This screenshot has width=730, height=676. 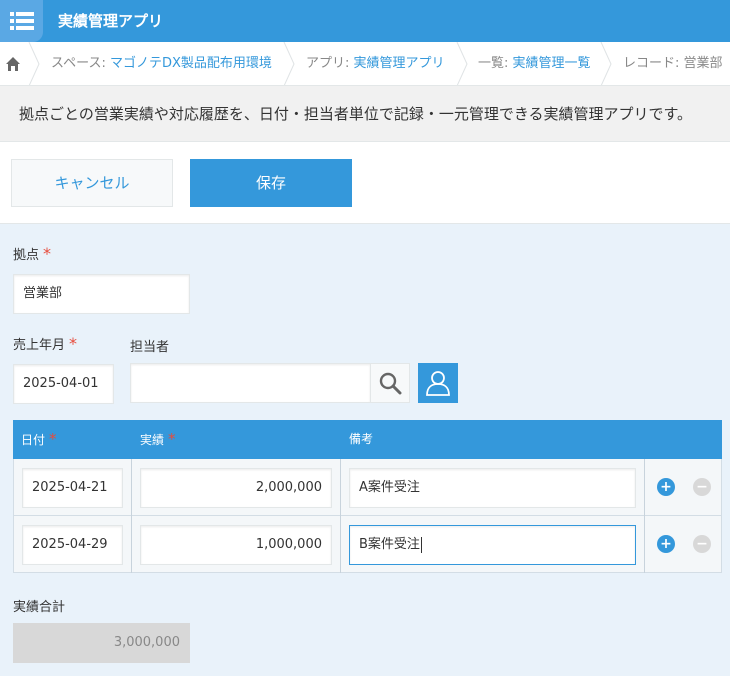 What do you see at coordinates (191, 63) in the screenshot?
I see `breadcrumb-space-link: マゴノテDX製品配布用環境` at bounding box center [191, 63].